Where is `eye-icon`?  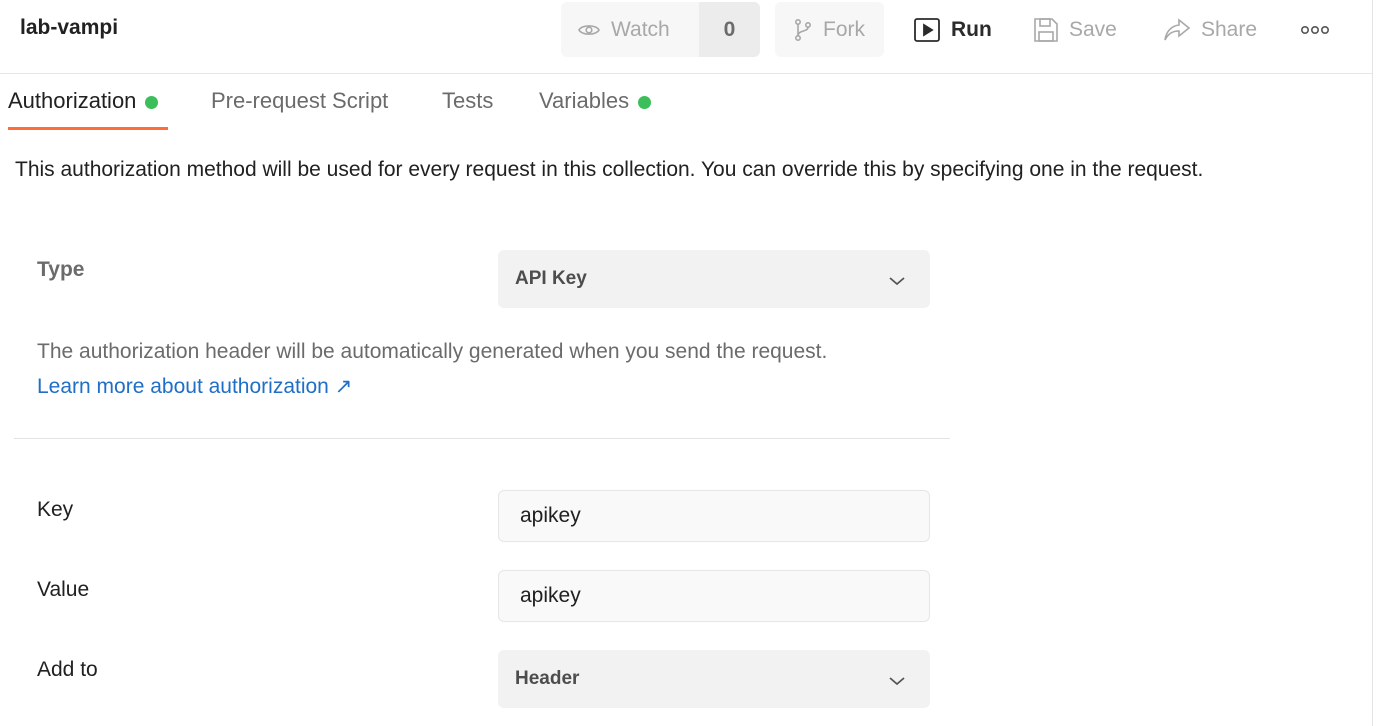 eye-icon is located at coordinates (589, 30).